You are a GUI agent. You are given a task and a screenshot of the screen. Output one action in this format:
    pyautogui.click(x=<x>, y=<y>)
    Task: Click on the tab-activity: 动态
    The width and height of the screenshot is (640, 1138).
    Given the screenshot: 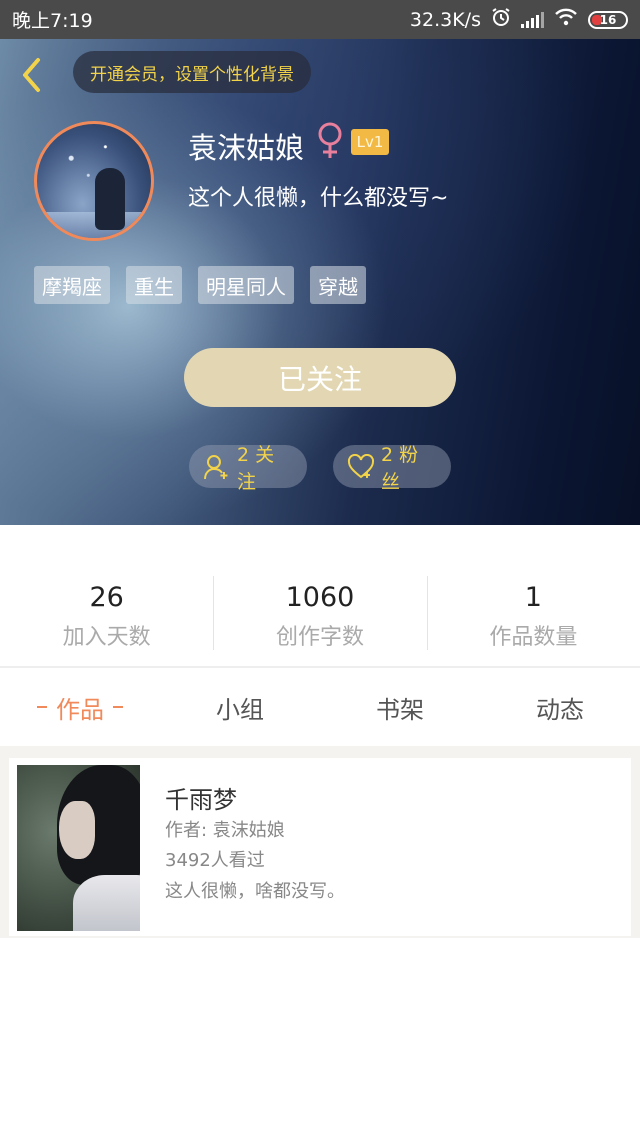 What is the action you would take?
    pyautogui.click(x=560, y=707)
    